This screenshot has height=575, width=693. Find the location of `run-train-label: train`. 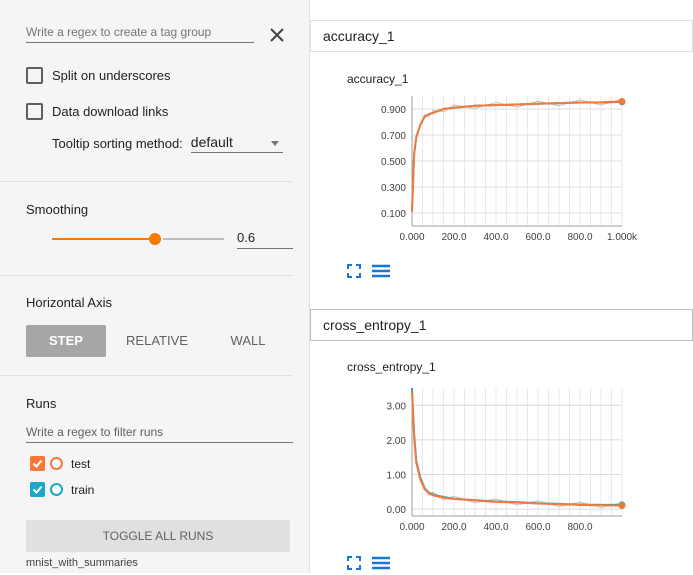

run-train-label: train is located at coordinates (83, 489).